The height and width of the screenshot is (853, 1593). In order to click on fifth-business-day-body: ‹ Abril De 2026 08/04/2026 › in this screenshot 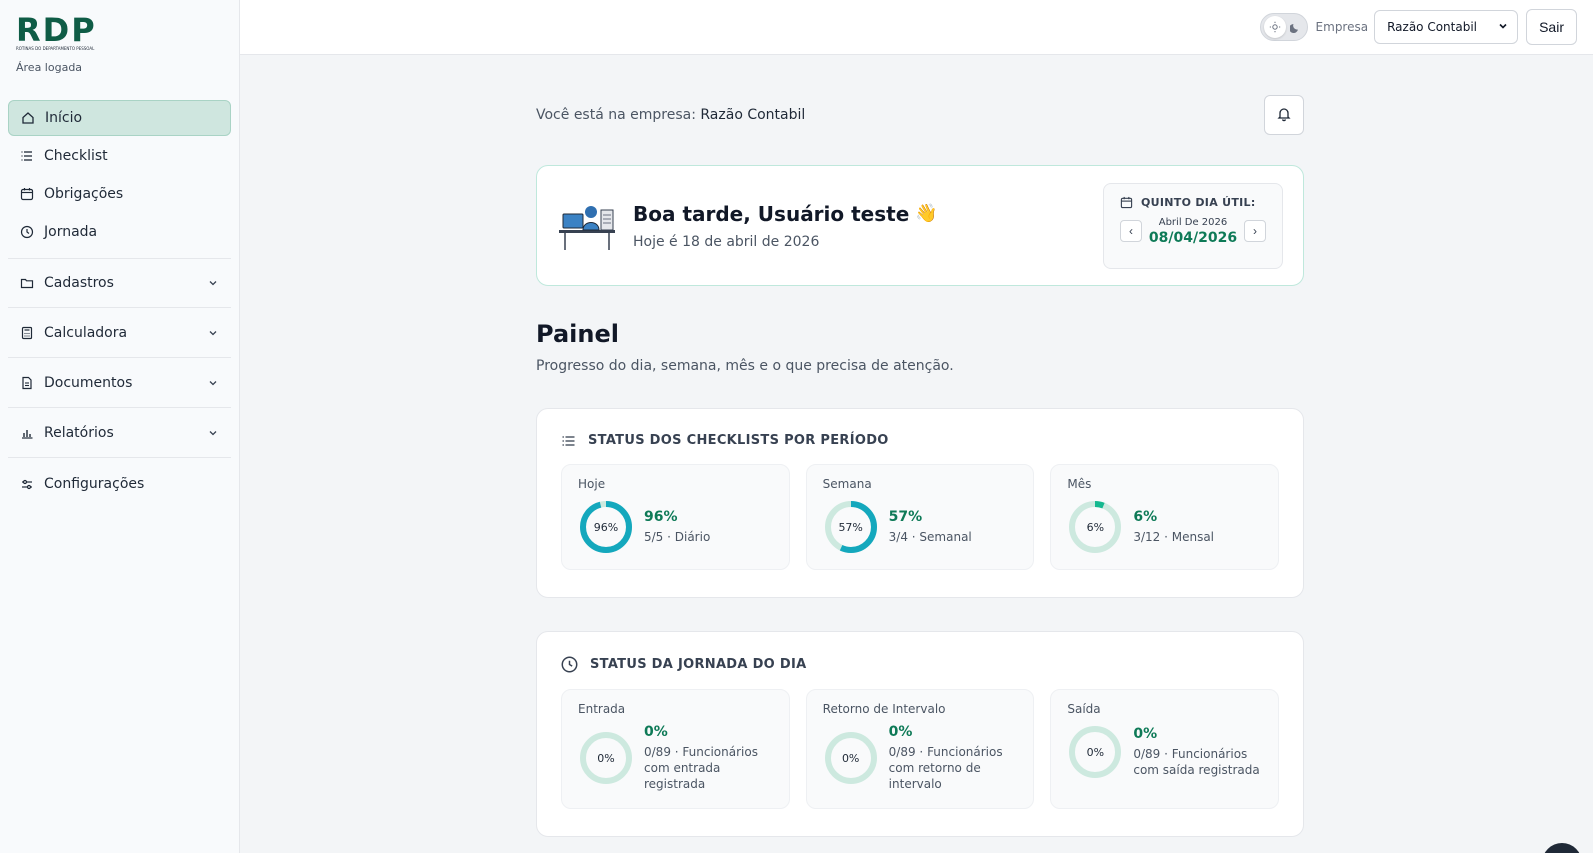, I will do `click(1193, 231)`.